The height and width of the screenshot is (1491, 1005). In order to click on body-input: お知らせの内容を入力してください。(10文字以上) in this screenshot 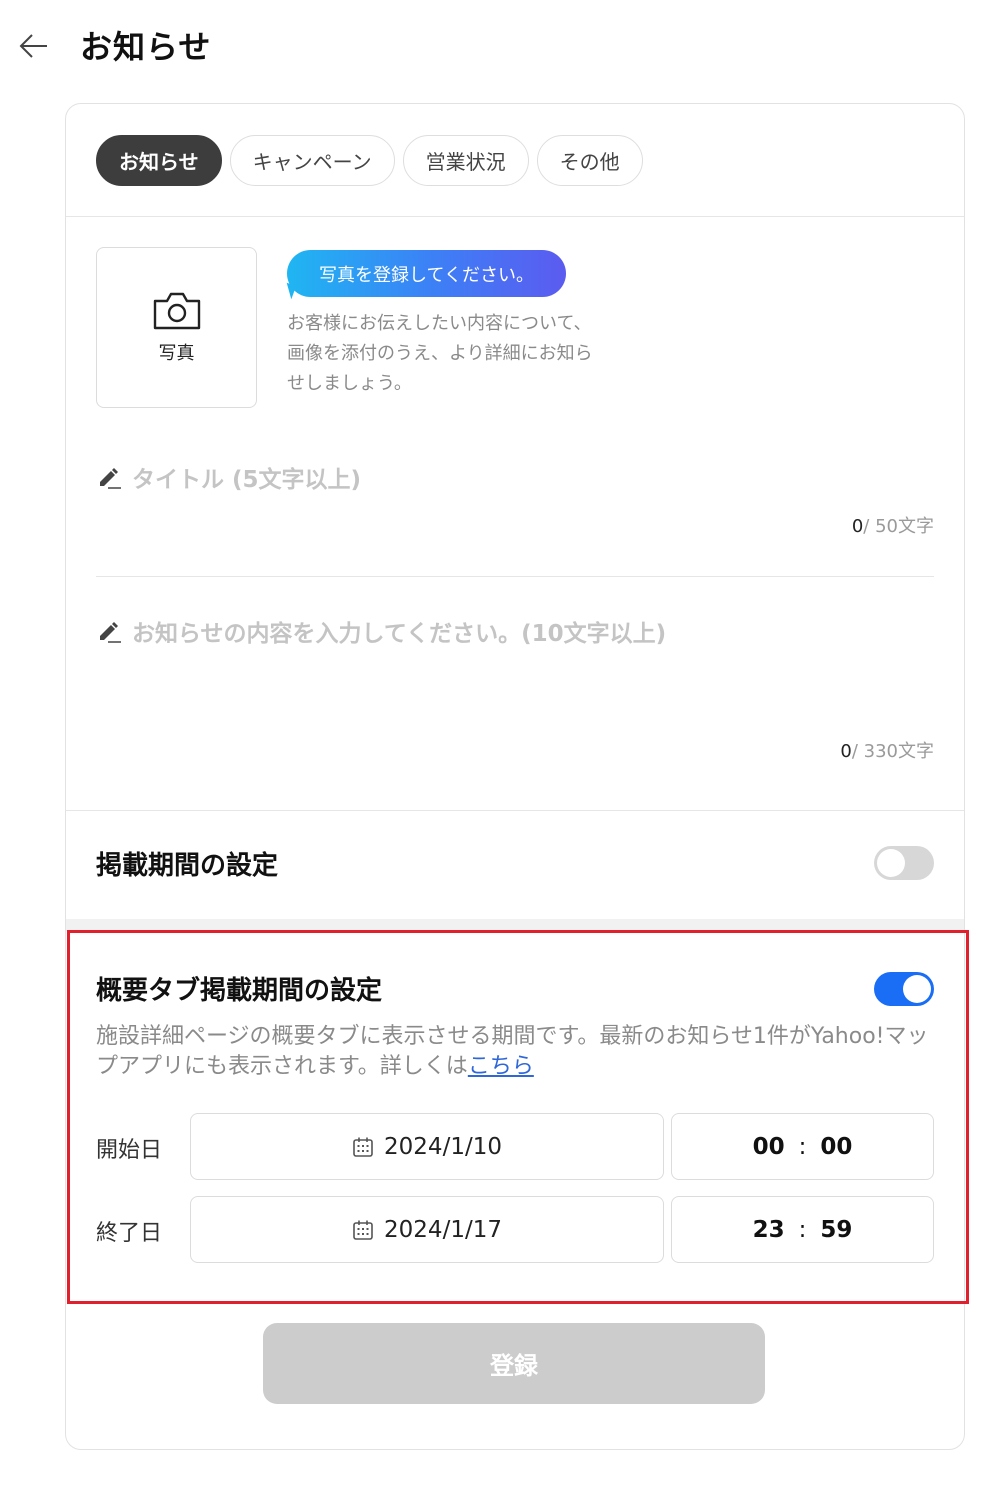, I will do `click(381, 631)`.